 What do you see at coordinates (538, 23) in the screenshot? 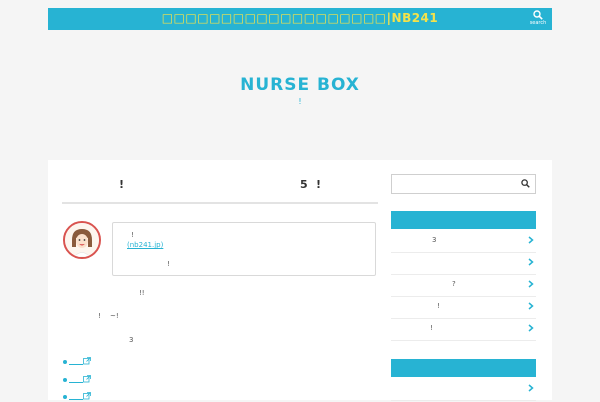
I see `search-button-label: search` at bounding box center [538, 23].